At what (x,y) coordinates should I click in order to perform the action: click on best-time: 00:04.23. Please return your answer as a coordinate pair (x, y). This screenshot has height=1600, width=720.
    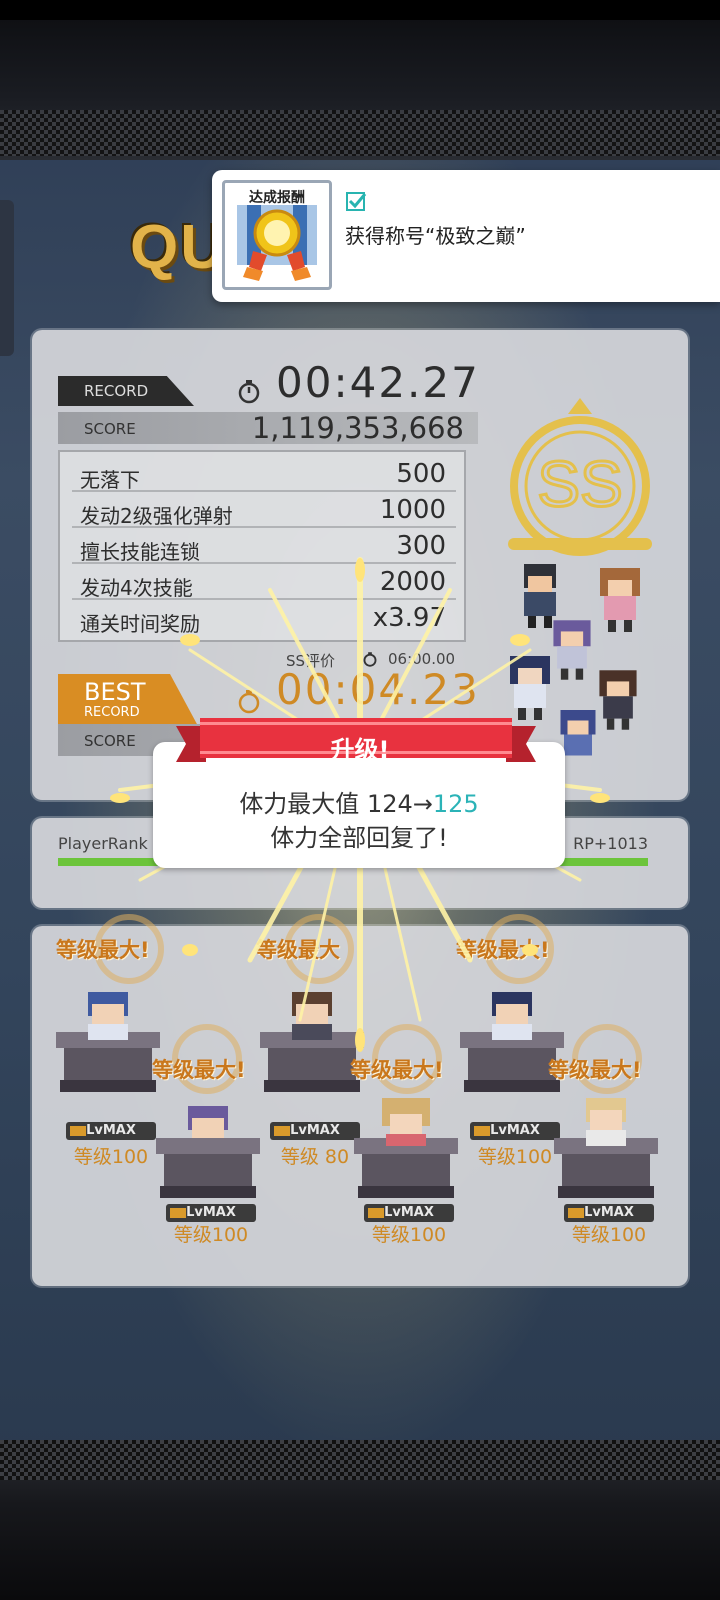
    Looking at the image, I should click on (378, 689).